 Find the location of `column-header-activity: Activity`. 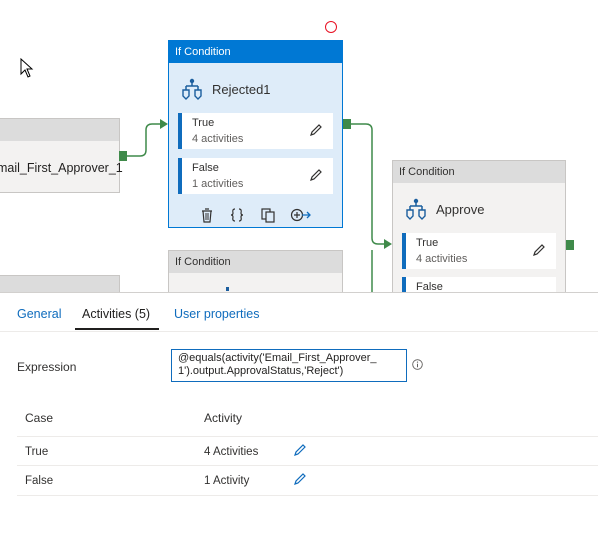

column-header-activity: Activity is located at coordinates (223, 418).